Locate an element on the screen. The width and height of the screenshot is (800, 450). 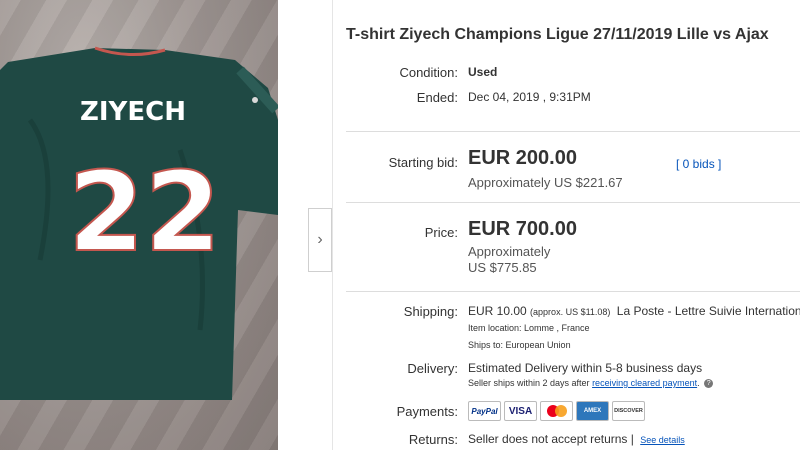
mastercard-icon is located at coordinates (556, 411).